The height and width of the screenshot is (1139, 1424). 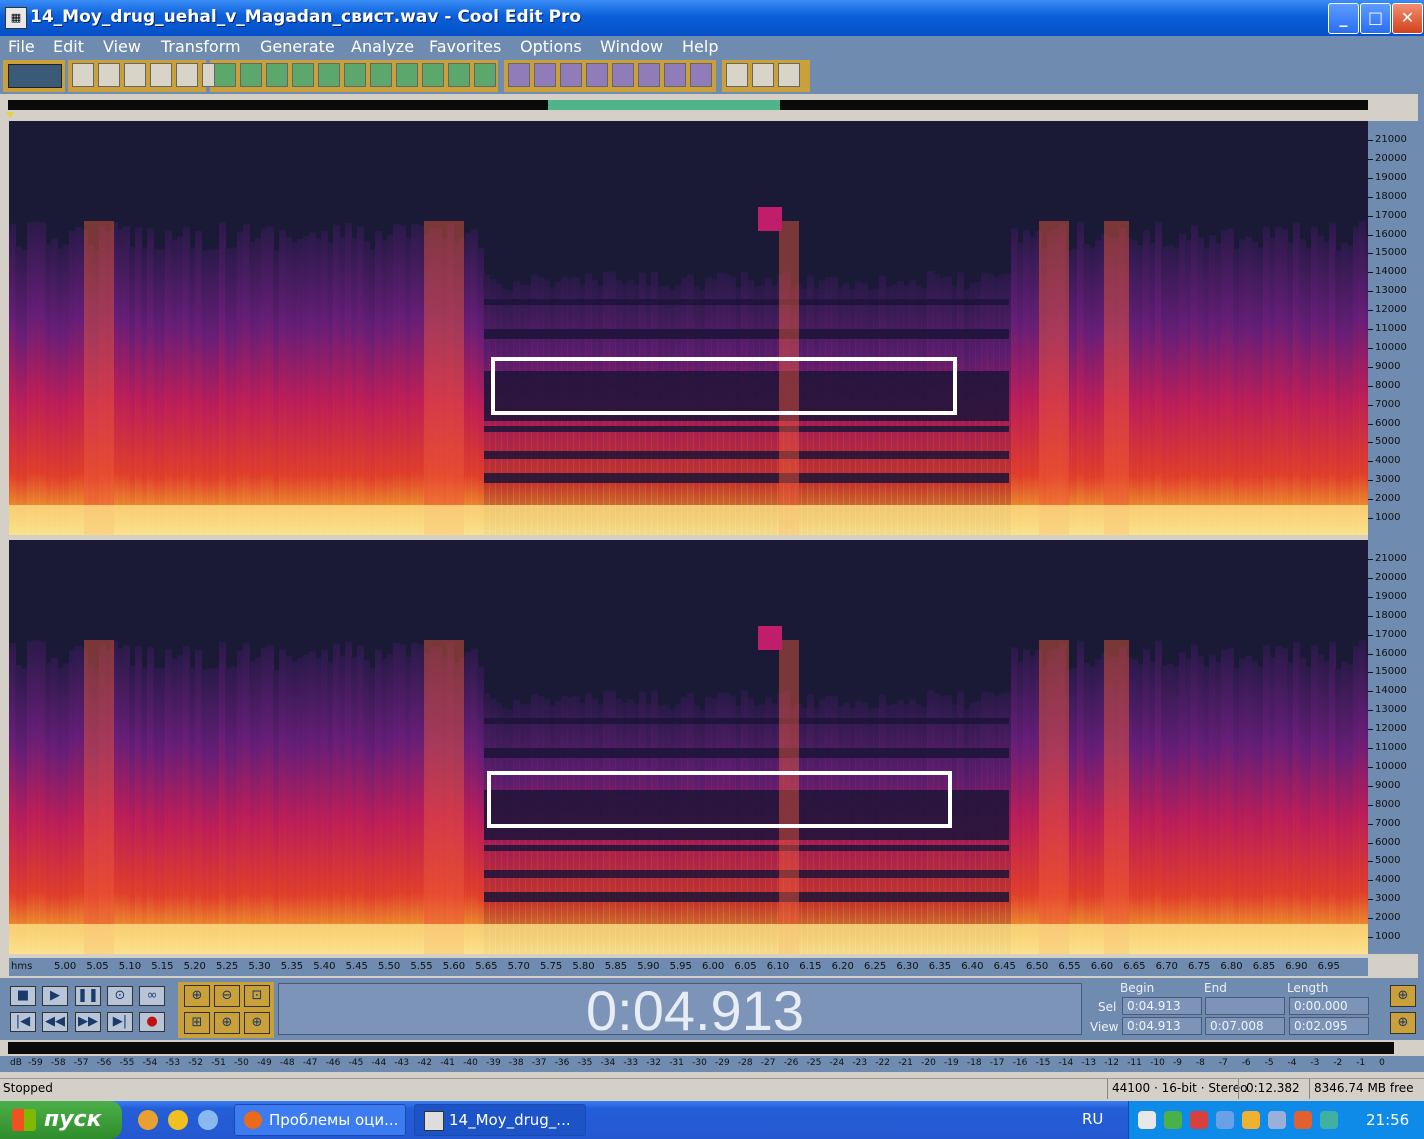 I want to click on freq-tick-label: 18000, so click(x=1391, y=615).